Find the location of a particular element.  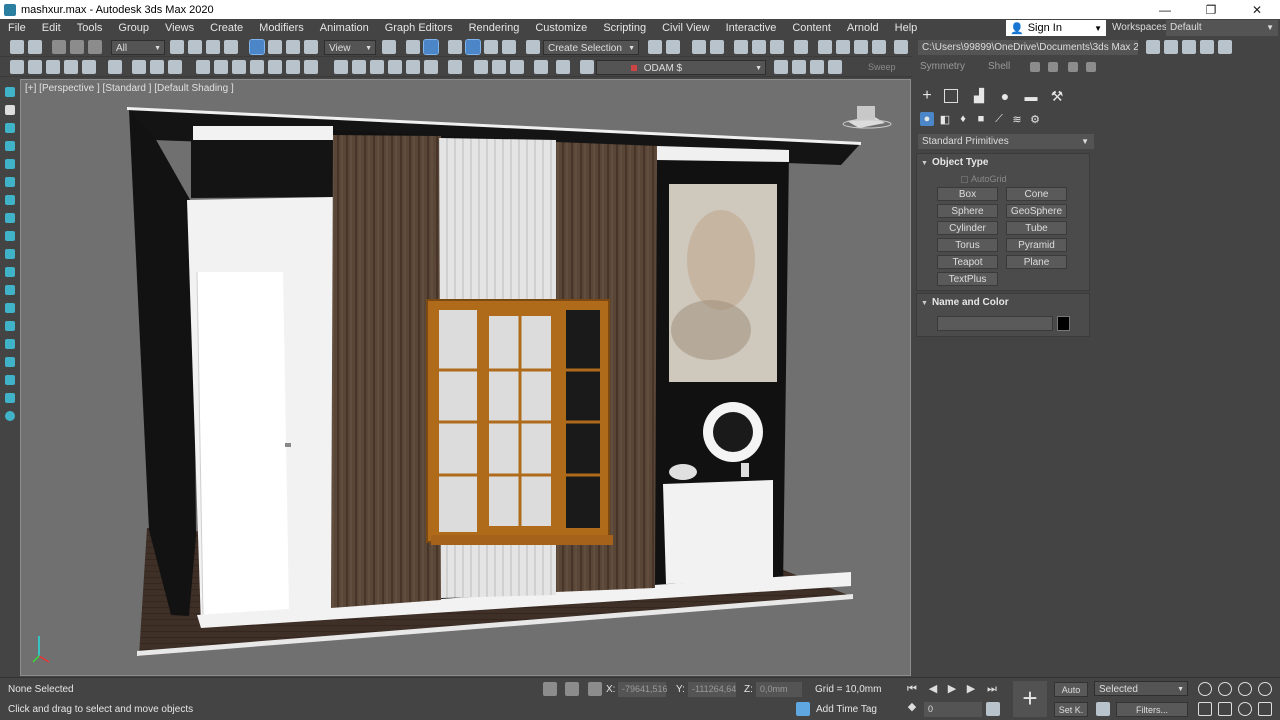

left-tool-14-icon is located at coordinates (10, 326).